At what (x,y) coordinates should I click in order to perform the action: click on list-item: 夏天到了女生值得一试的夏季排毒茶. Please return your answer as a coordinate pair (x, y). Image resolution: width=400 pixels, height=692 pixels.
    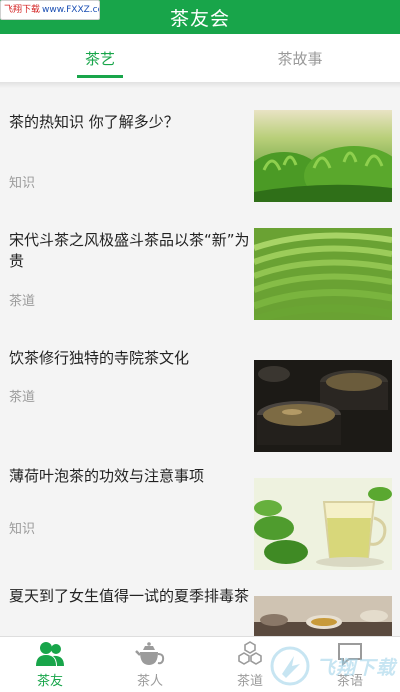
    Looking at the image, I should click on (200, 598).